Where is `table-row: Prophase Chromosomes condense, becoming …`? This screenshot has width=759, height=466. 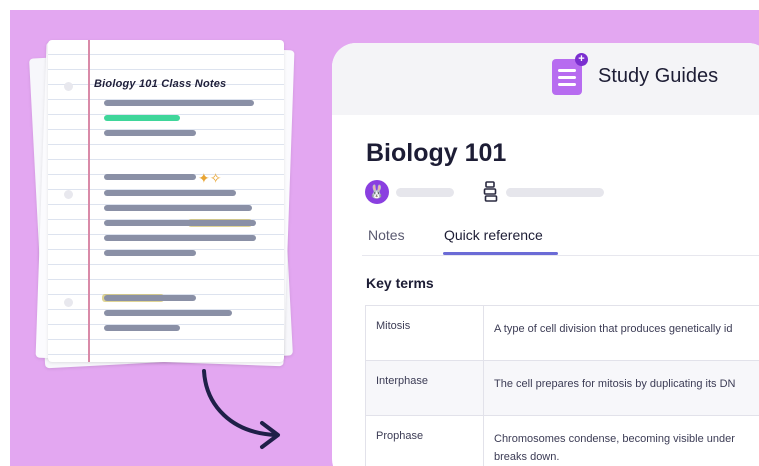 table-row: Prophase Chromosomes condense, becoming … is located at coordinates (562, 440).